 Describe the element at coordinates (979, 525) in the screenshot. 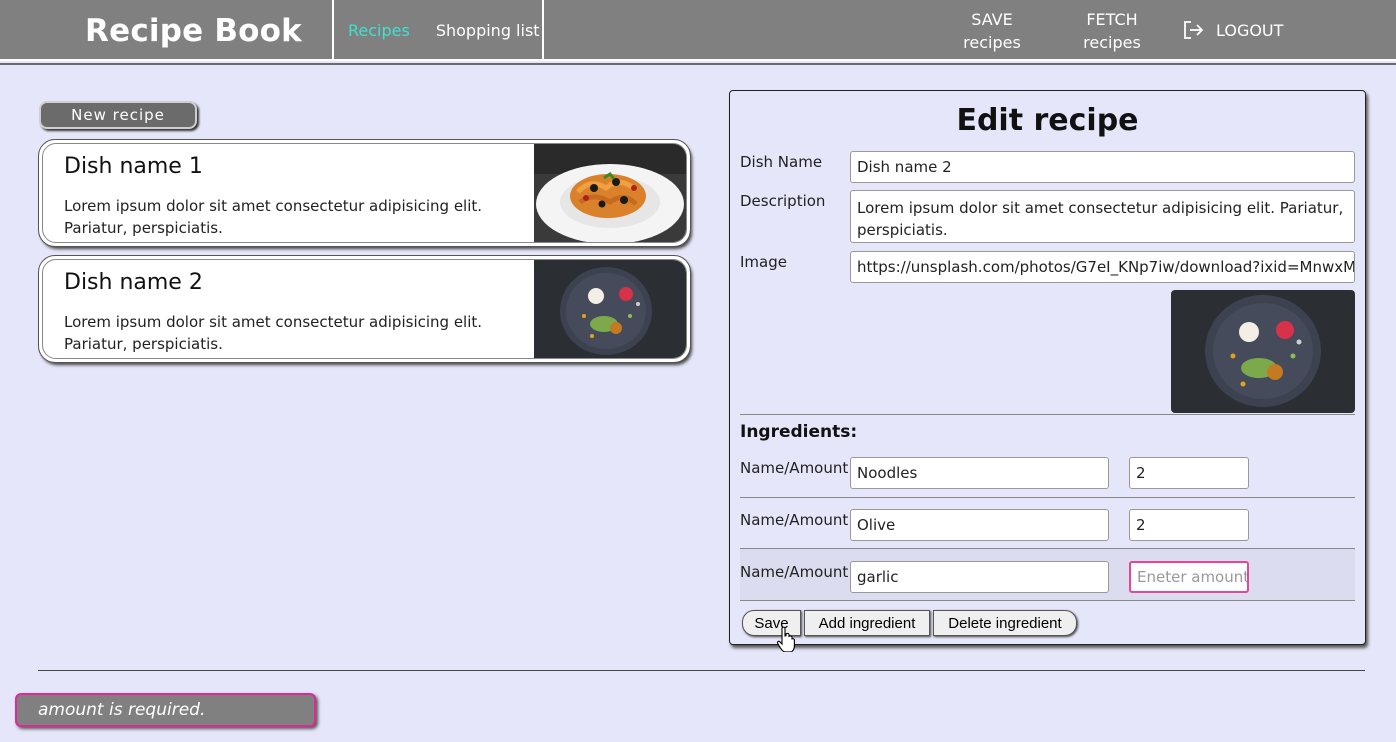

I see `ingredient-name-input: Olive` at that location.